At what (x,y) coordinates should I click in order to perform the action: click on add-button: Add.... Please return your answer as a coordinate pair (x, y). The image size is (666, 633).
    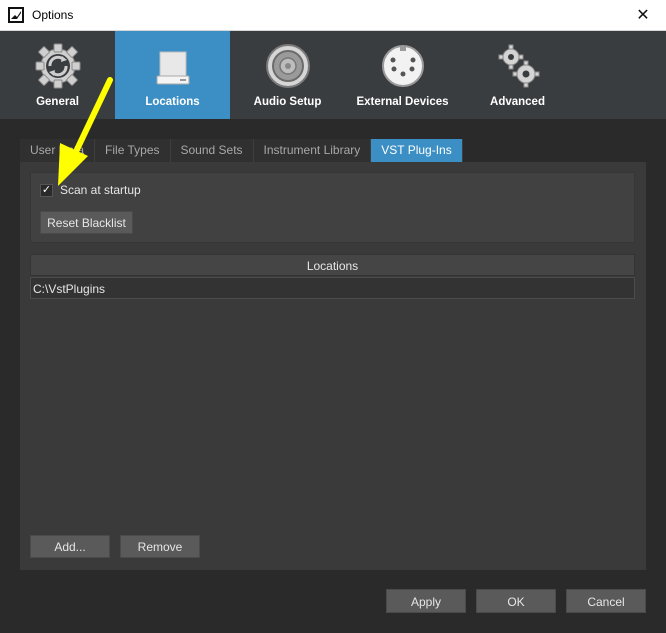
    Looking at the image, I should click on (70, 546).